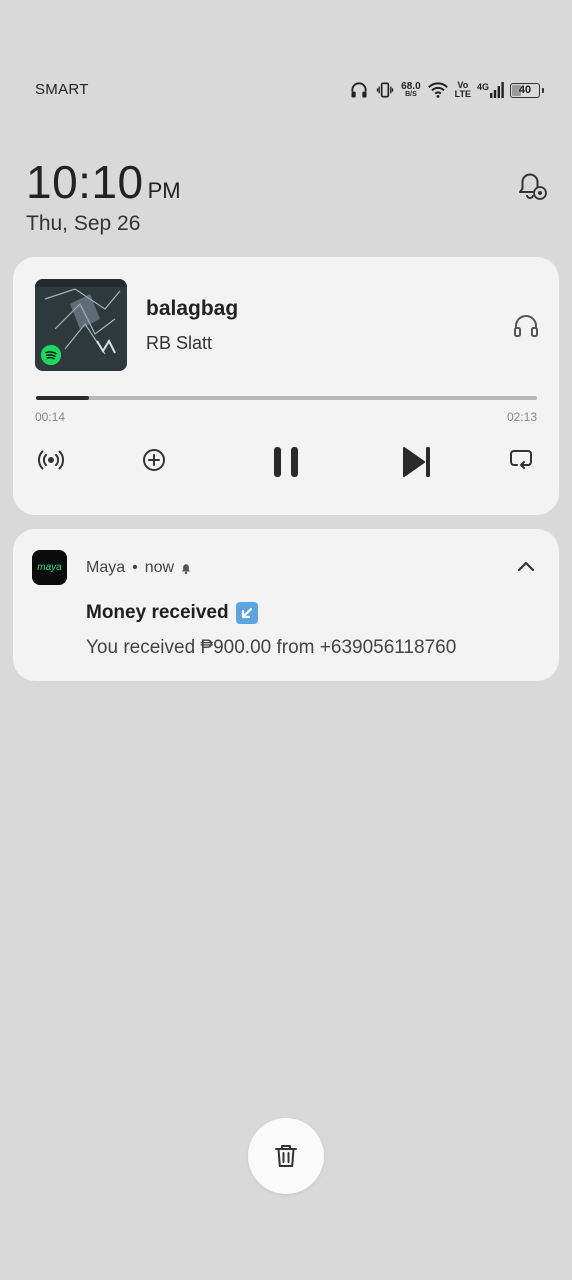  I want to click on pause-icon, so click(286, 462).